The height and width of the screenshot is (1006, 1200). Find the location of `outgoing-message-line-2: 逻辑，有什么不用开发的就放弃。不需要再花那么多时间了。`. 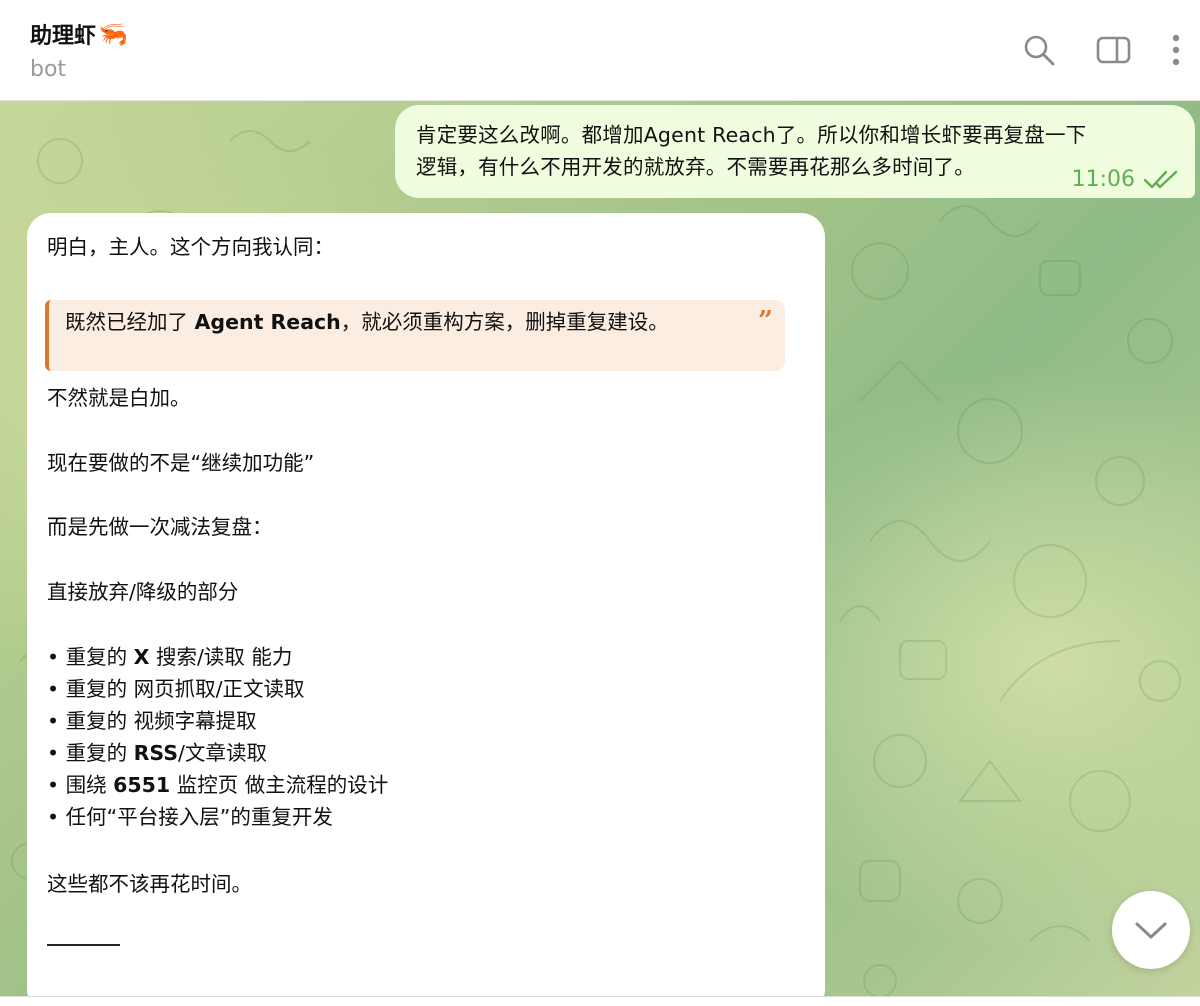

outgoing-message-line-2: 逻辑，有什么不用开发的就放弃。不需要再花那么多时间了。 is located at coordinates (695, 167).